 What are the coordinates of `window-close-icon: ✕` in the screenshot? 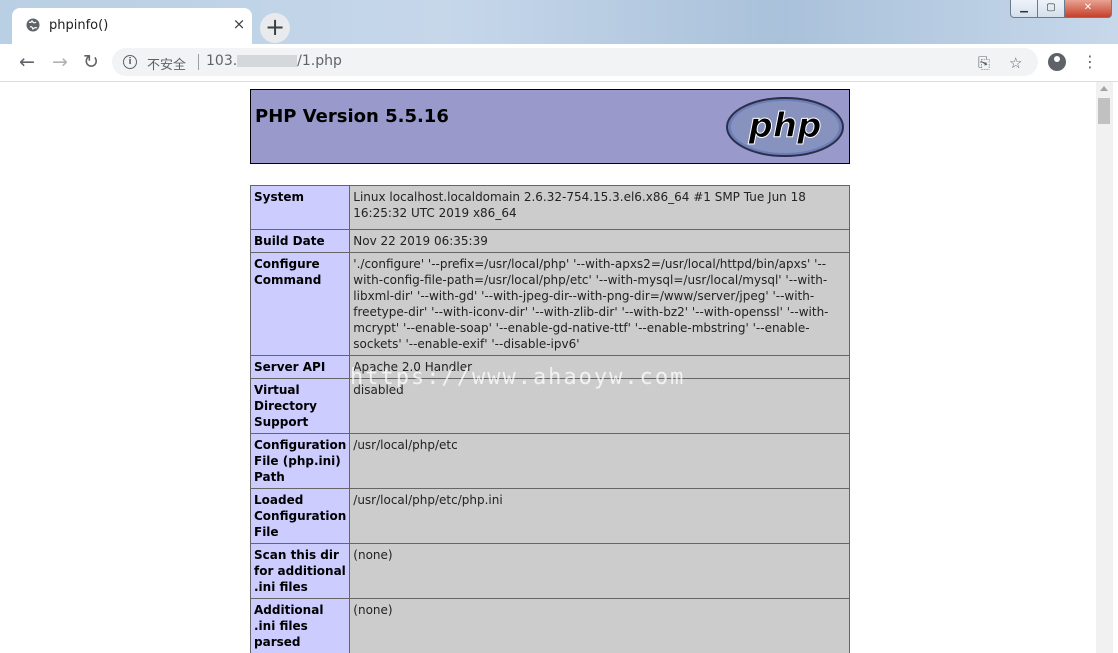 It's located at (1088, 9).